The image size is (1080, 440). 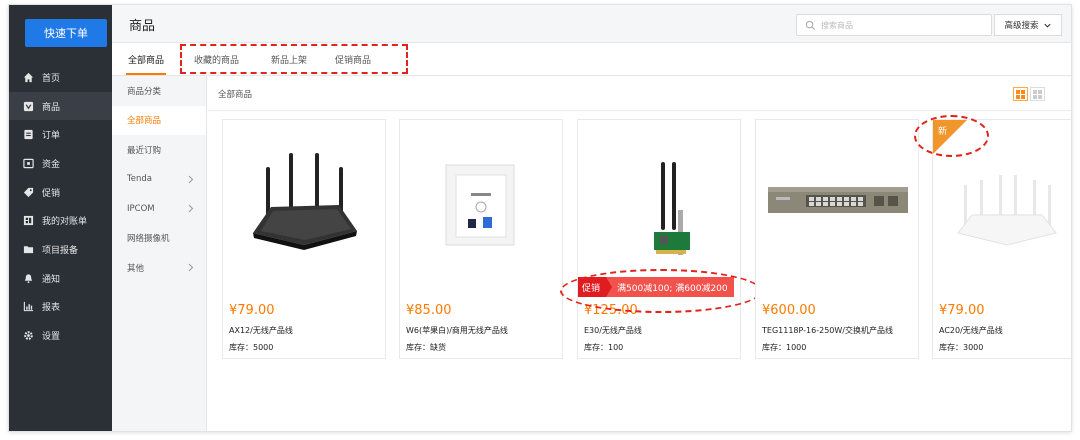 I want to click on category-item-ipcom: IPCOM, so click(x=159, y=209).